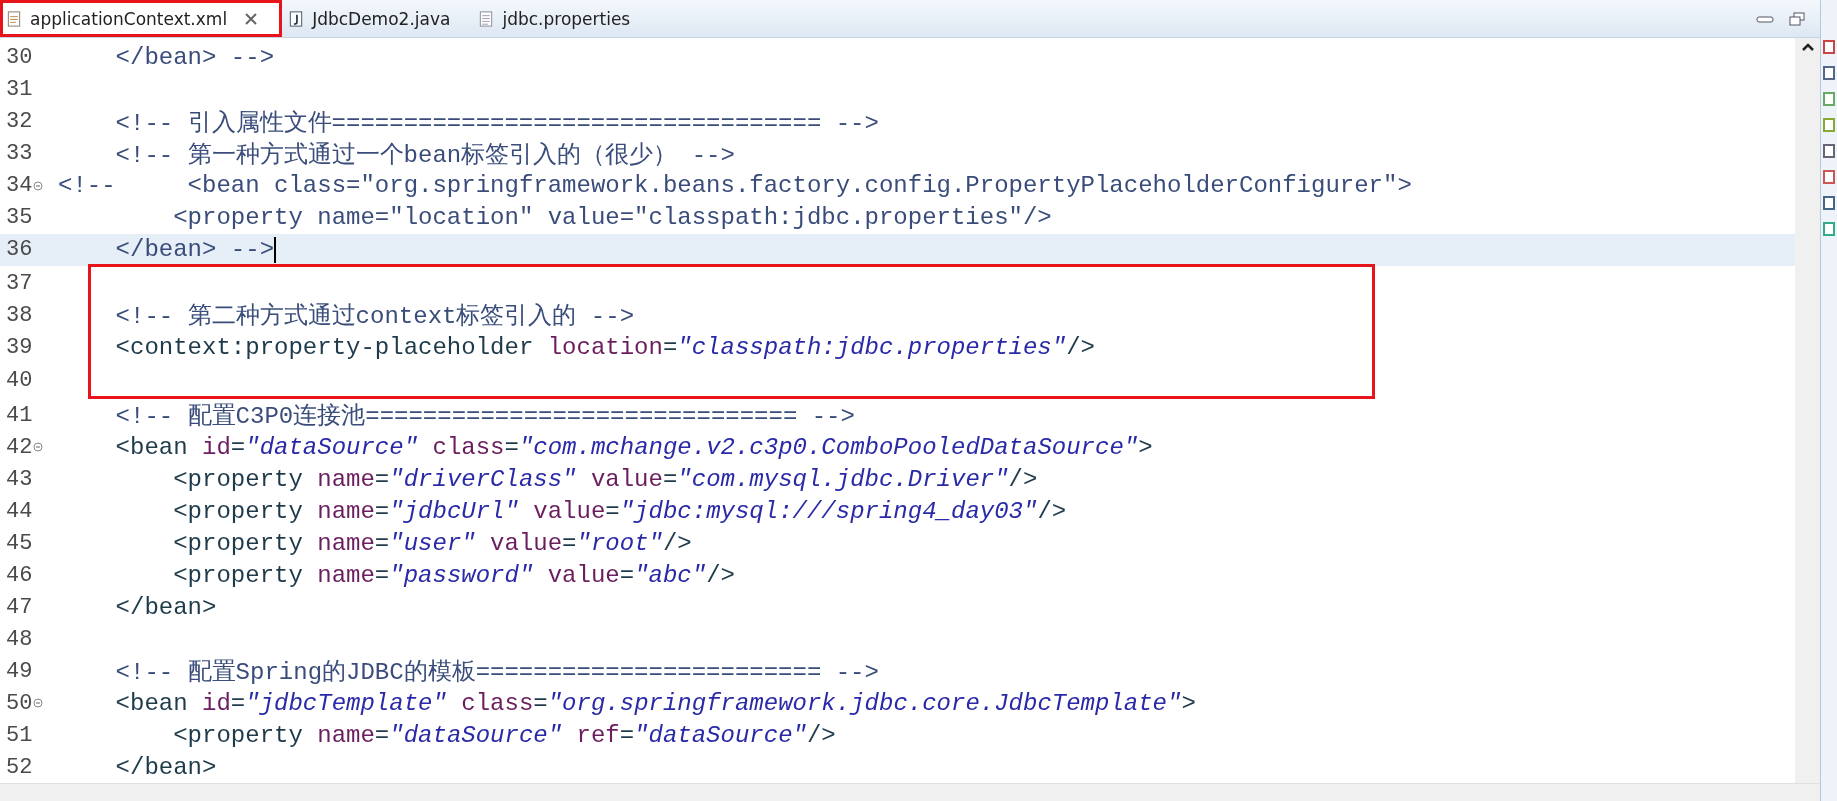 The height and width of the screenshot is (801, 1837). Describe the element at coordinates (374, 316) in the screenshot. I see `code-line: <!-- 第二种方式通过context标签引入的 -->` at that location.